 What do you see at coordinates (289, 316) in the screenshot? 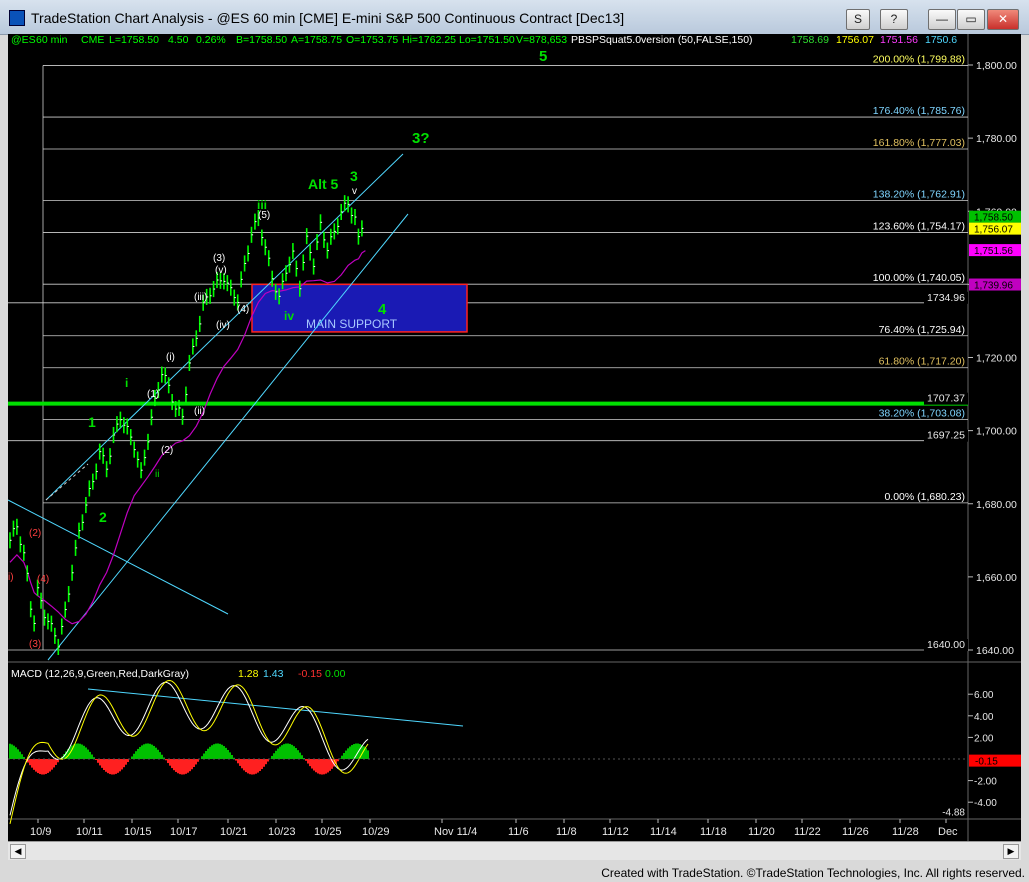
I see `wave-label: iv` at bounding box center [289, 316].